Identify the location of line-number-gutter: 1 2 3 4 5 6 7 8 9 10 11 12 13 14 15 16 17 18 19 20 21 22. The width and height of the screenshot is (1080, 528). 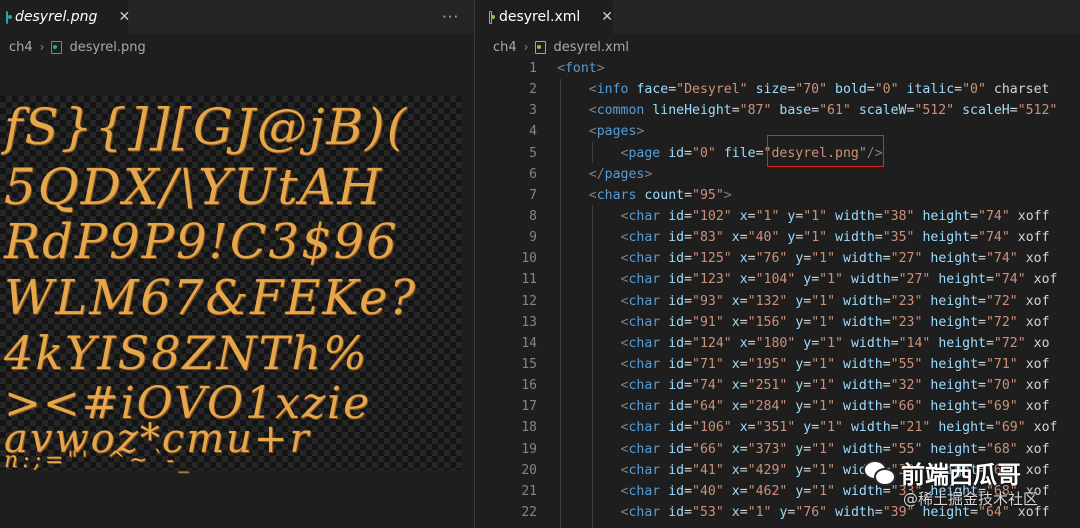
(506, 290).